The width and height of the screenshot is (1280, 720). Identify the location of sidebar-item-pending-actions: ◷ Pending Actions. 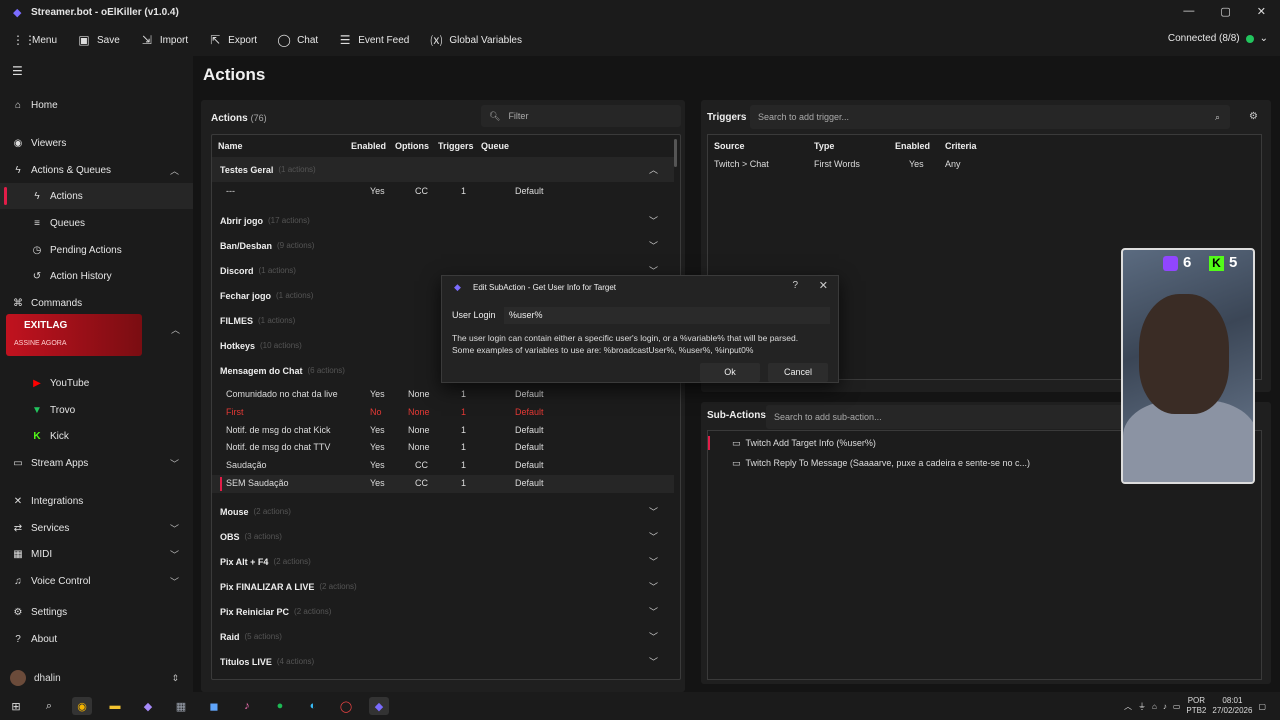
(96, 250).